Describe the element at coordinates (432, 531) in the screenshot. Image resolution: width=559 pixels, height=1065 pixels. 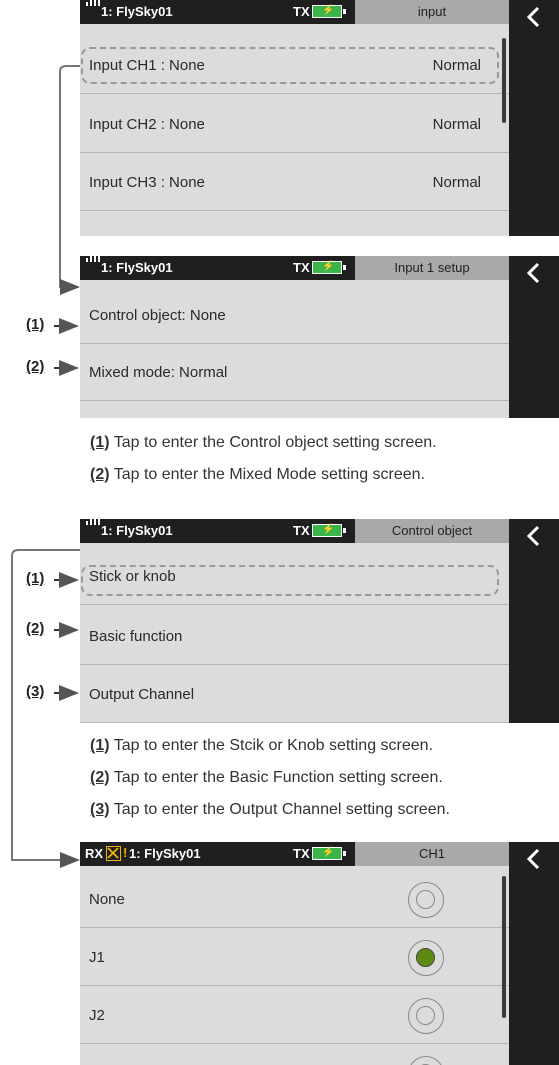
I see `screen-title: Control object` at that location.